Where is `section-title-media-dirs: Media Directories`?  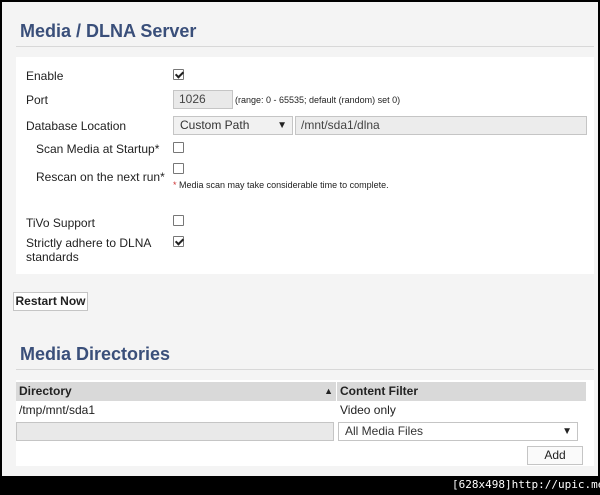 section-title-media-dirs: Media Directories is located at coordinates (95, 354).